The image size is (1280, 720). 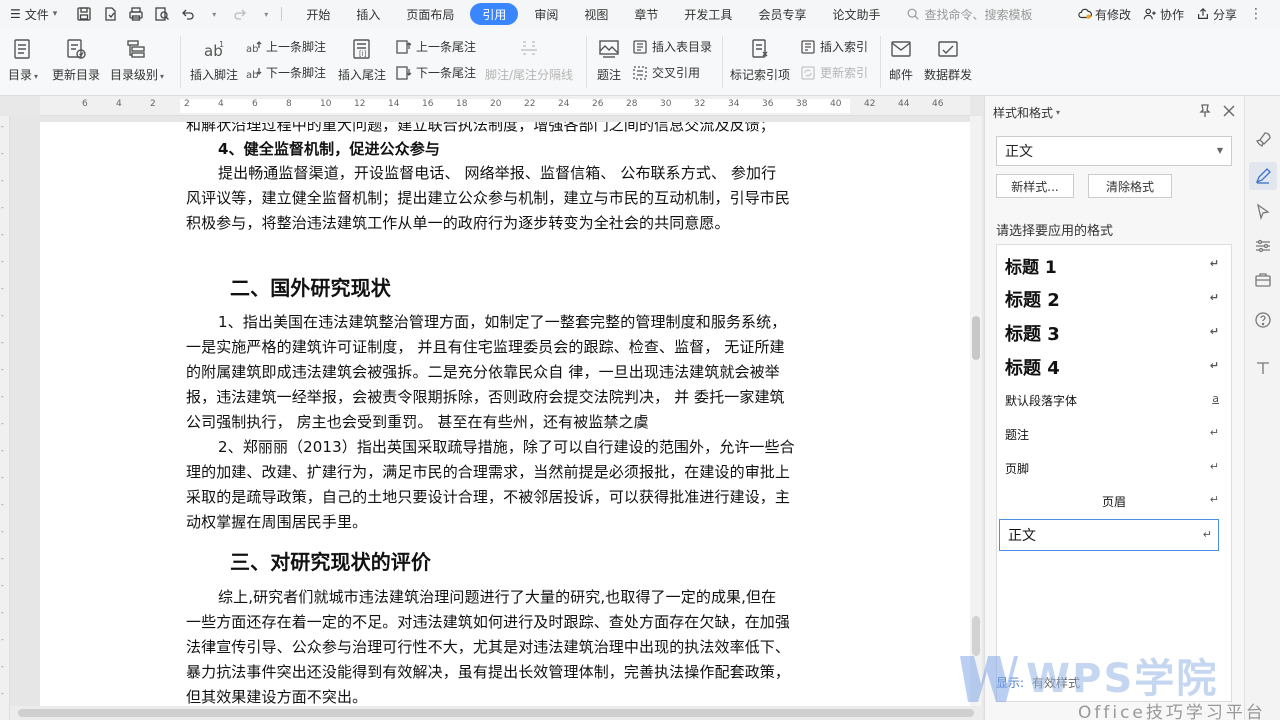 I want to click on section-heading-4: 4、健全监督机制，促进公众参与, so click(x=329, y=149).